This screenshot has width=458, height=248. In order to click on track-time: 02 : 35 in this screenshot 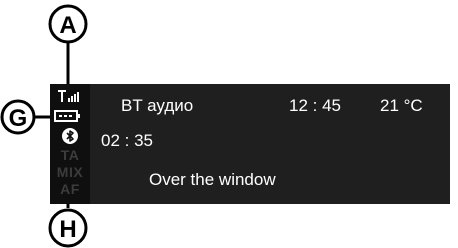, I will do `click(127, 140)`.